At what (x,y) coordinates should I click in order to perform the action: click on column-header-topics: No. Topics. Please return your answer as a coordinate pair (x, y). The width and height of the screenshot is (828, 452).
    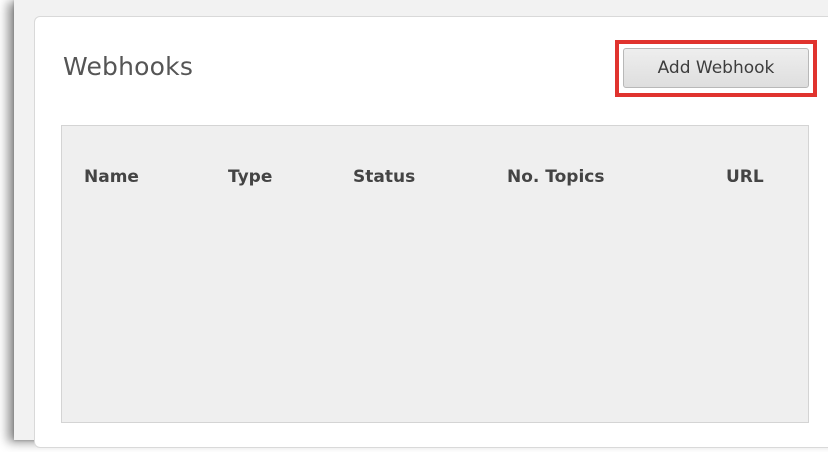
    Looking at the image, I should click on (556, 177).